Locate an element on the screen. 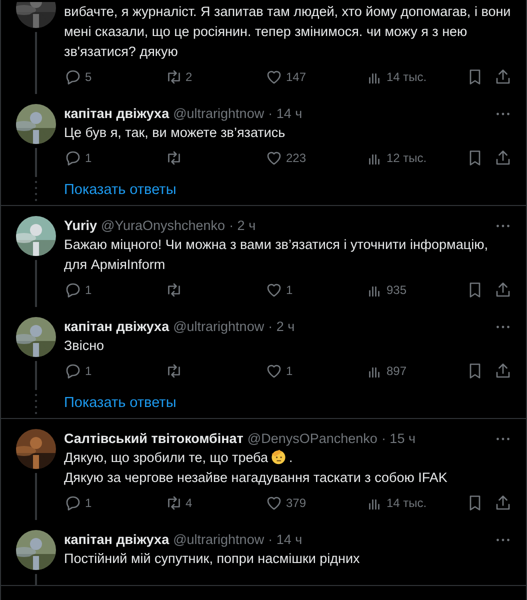  salute-emoji-icon is located at coordinates (278, 456).